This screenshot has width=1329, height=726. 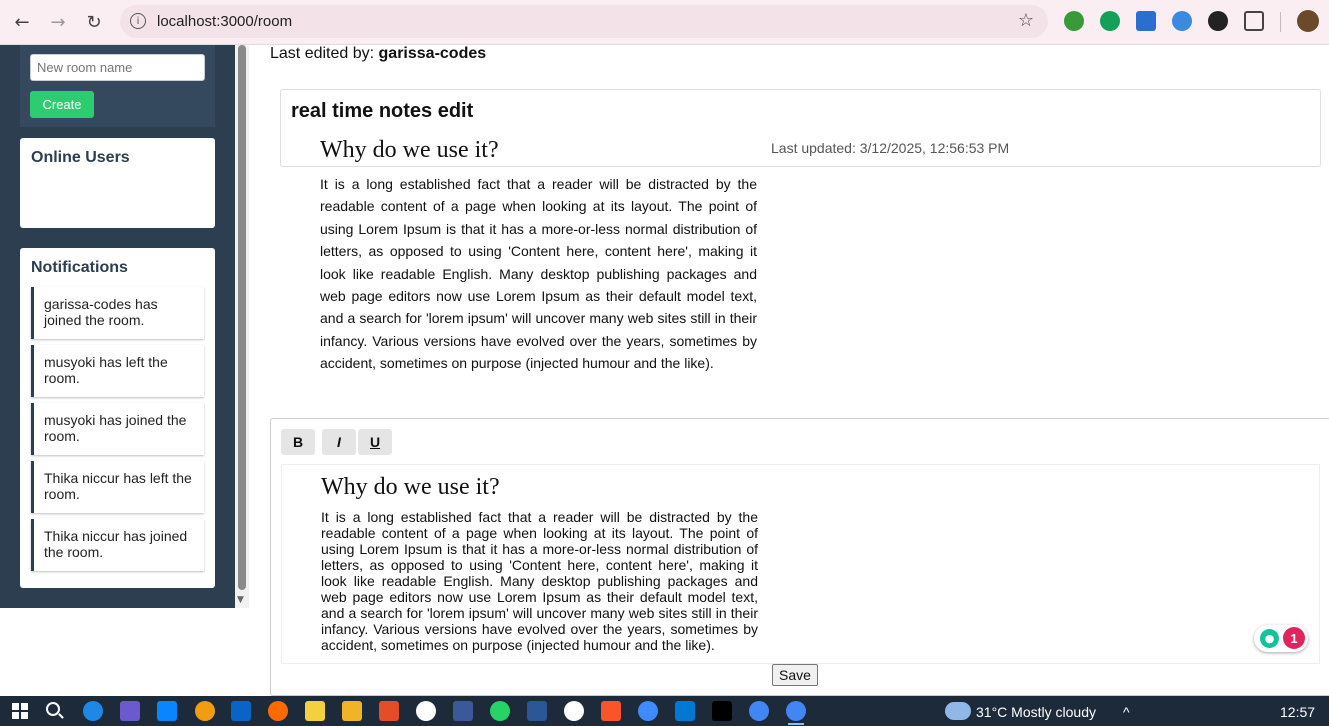 I want to click on firefox-icon, so click(x=278, y=711).